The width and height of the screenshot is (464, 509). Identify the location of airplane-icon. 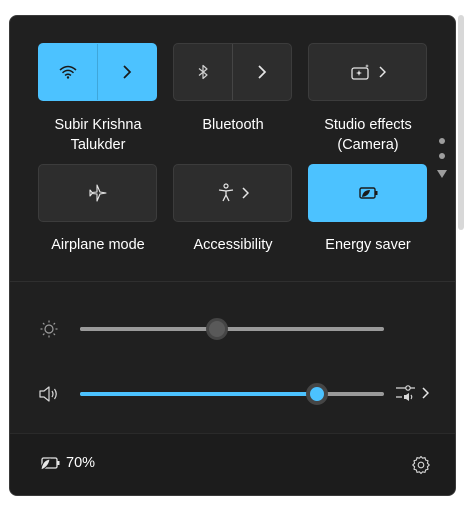
(98, 193).